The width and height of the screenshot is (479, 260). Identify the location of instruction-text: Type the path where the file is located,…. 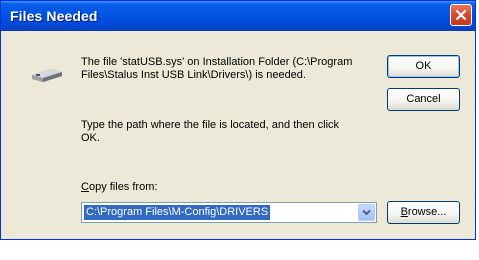
(210, 131).